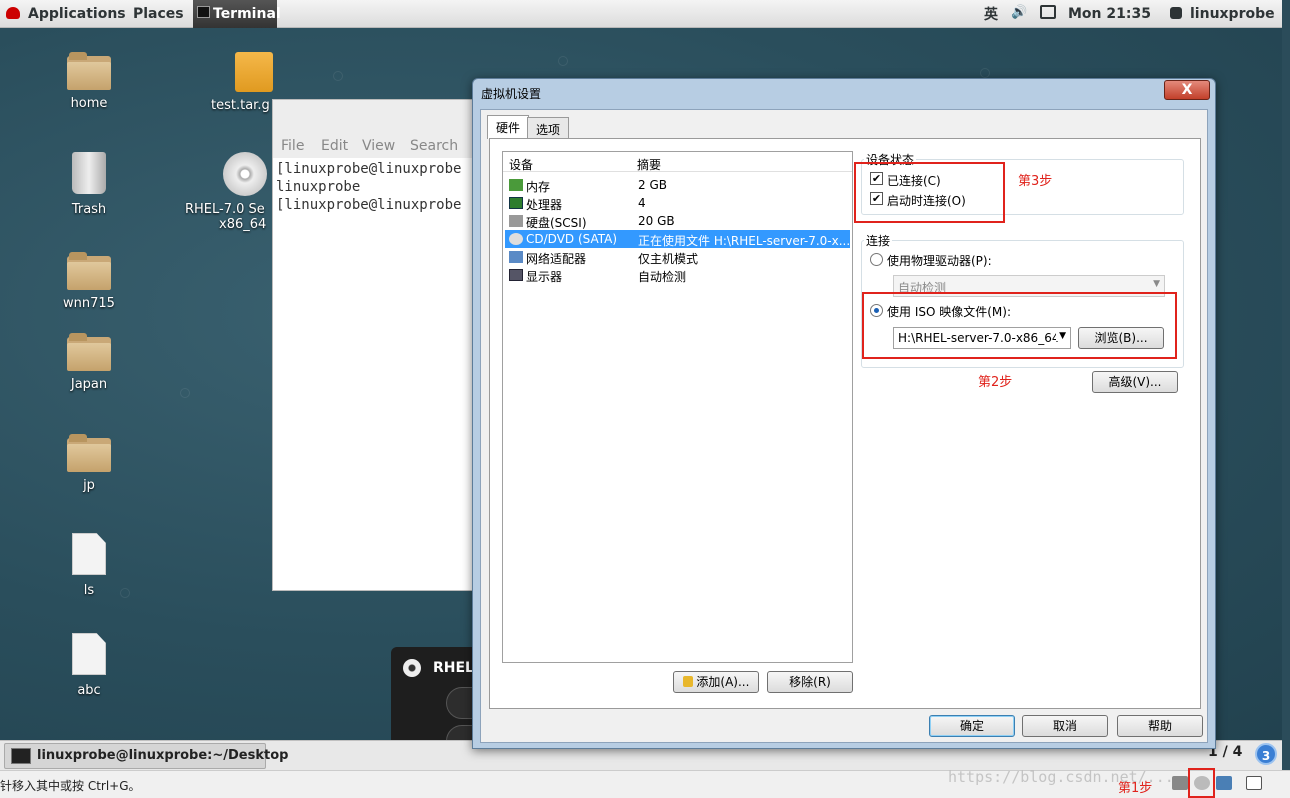  Describe the element at coordinates (810, 682) in the screenshot. I see `remove-device-button: 移除(R)` at that location.